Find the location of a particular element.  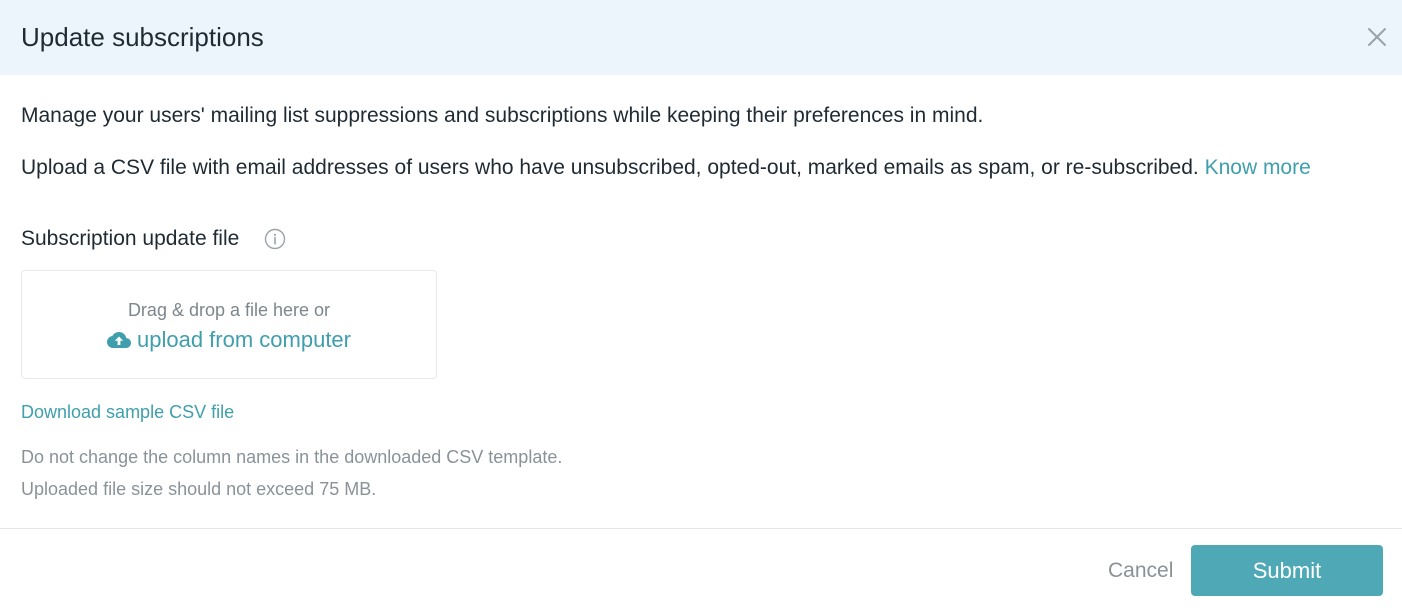

cancel-button: Cancel is located at coordinates (1140, 571).